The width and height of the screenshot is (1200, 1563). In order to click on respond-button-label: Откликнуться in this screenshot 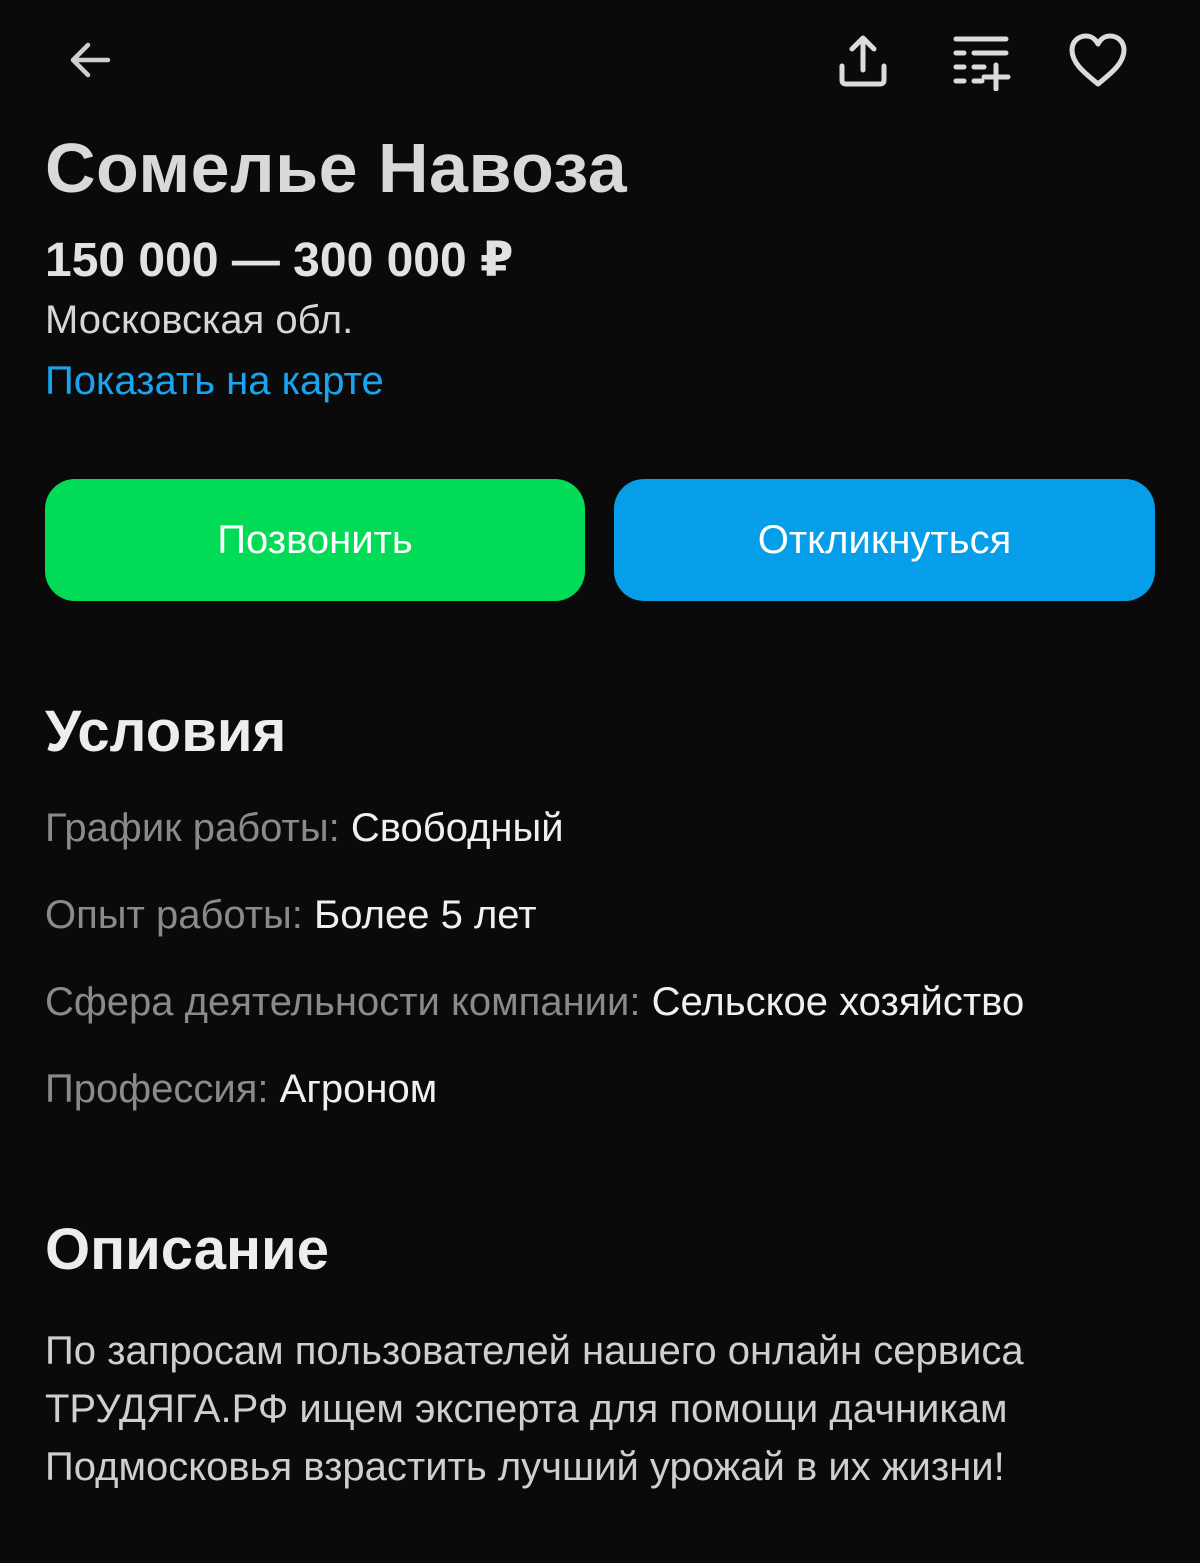, I will do `click(884, 539)`.